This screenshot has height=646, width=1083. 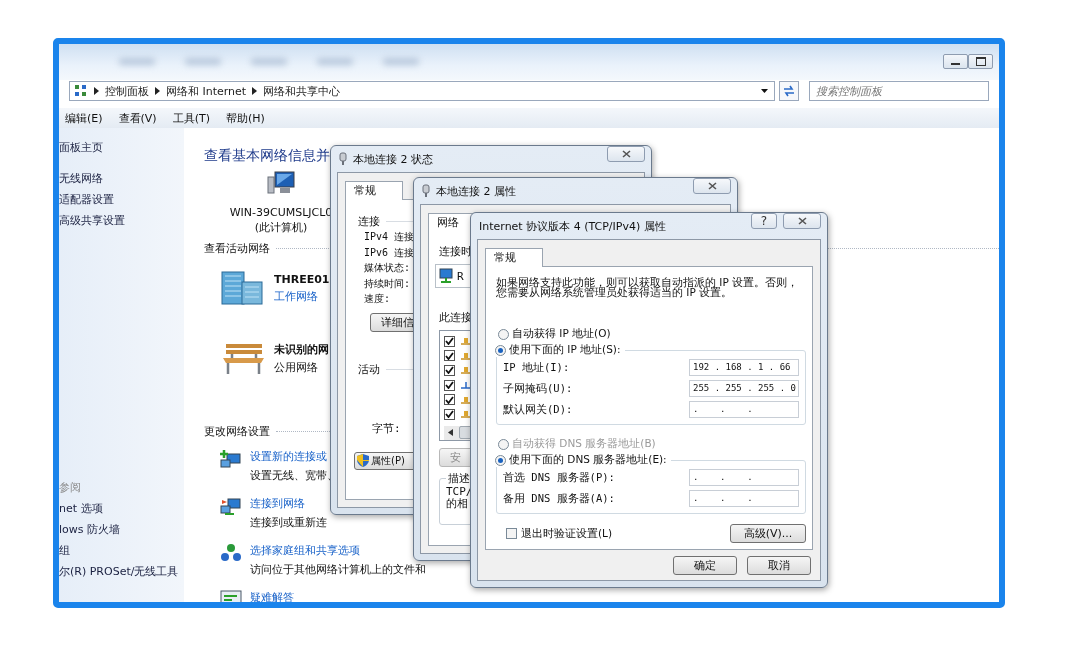 I want to click on task-description: 连接到或重新连, so click(x=288, y=522).